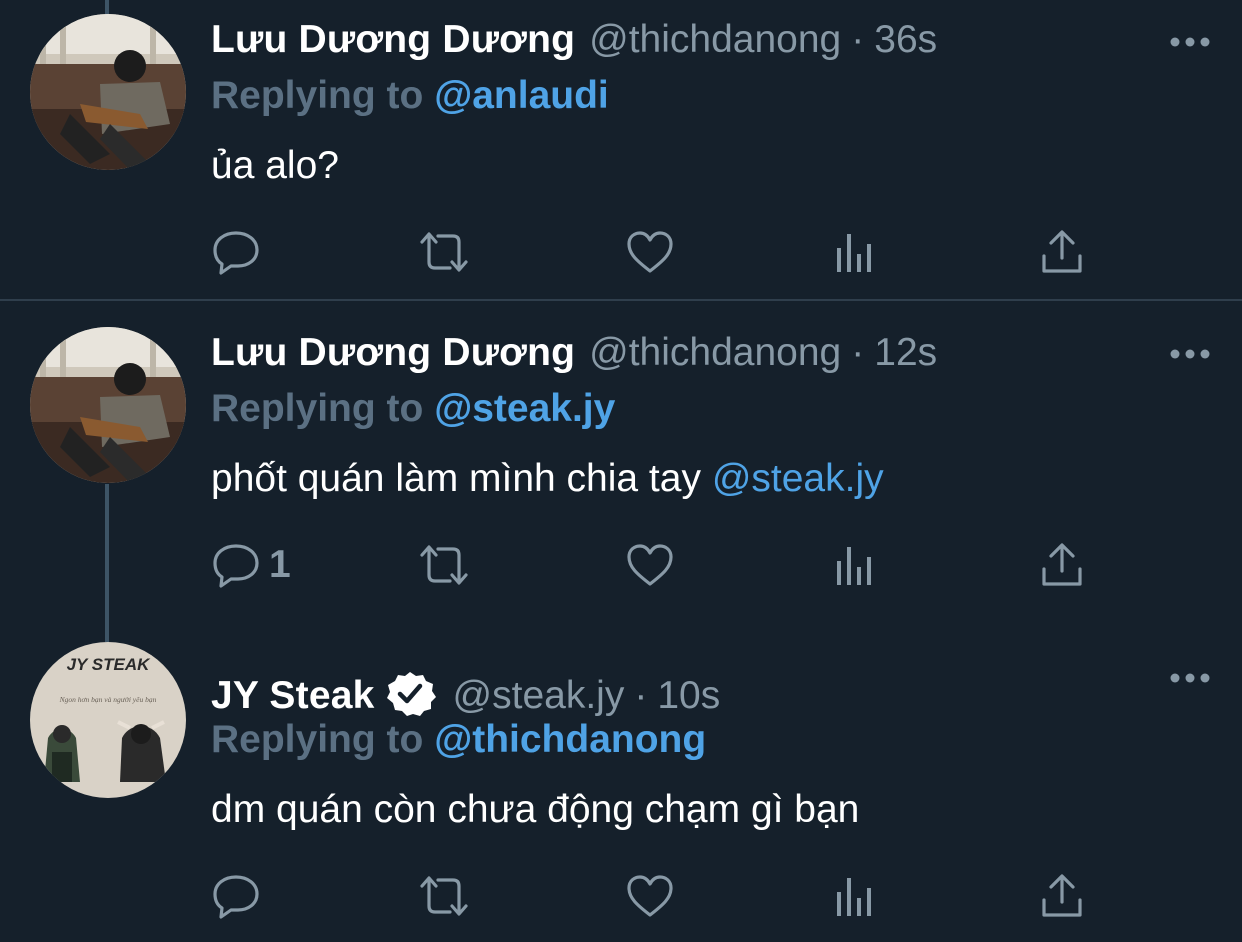 The width and height of the screenshot is (1242, 942). Describe the element at coordinates (108, 699) in the screenshot. I see `avatar-tagline: Ngon hơn bạn và người yêu bạn` at that location.